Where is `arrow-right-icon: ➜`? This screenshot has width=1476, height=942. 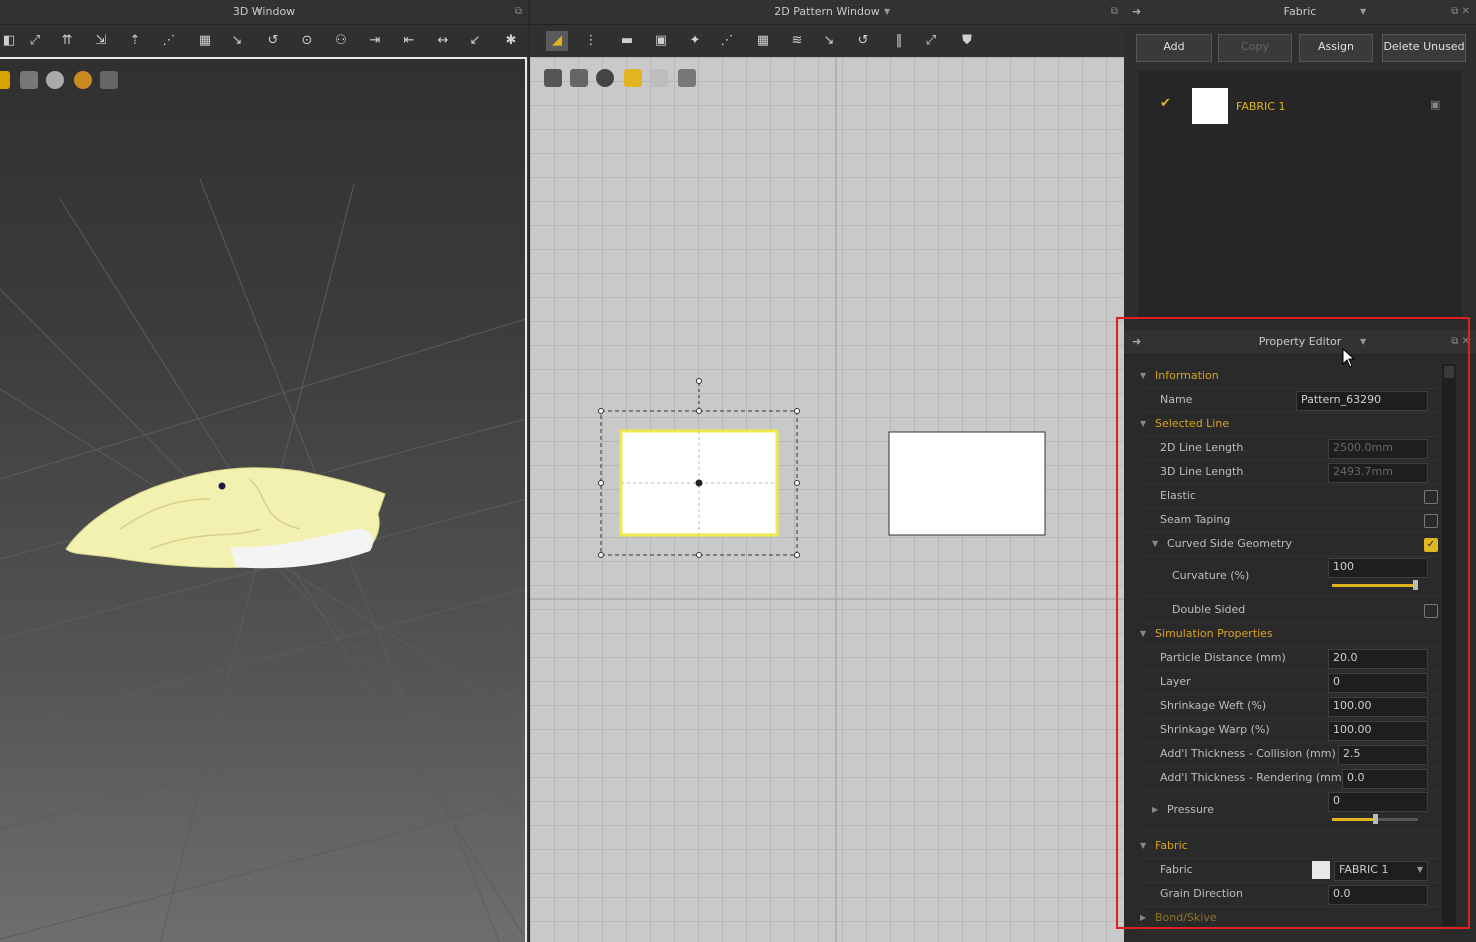
arrow-right-icon: ➜ is located at coordinates (1136, 12).